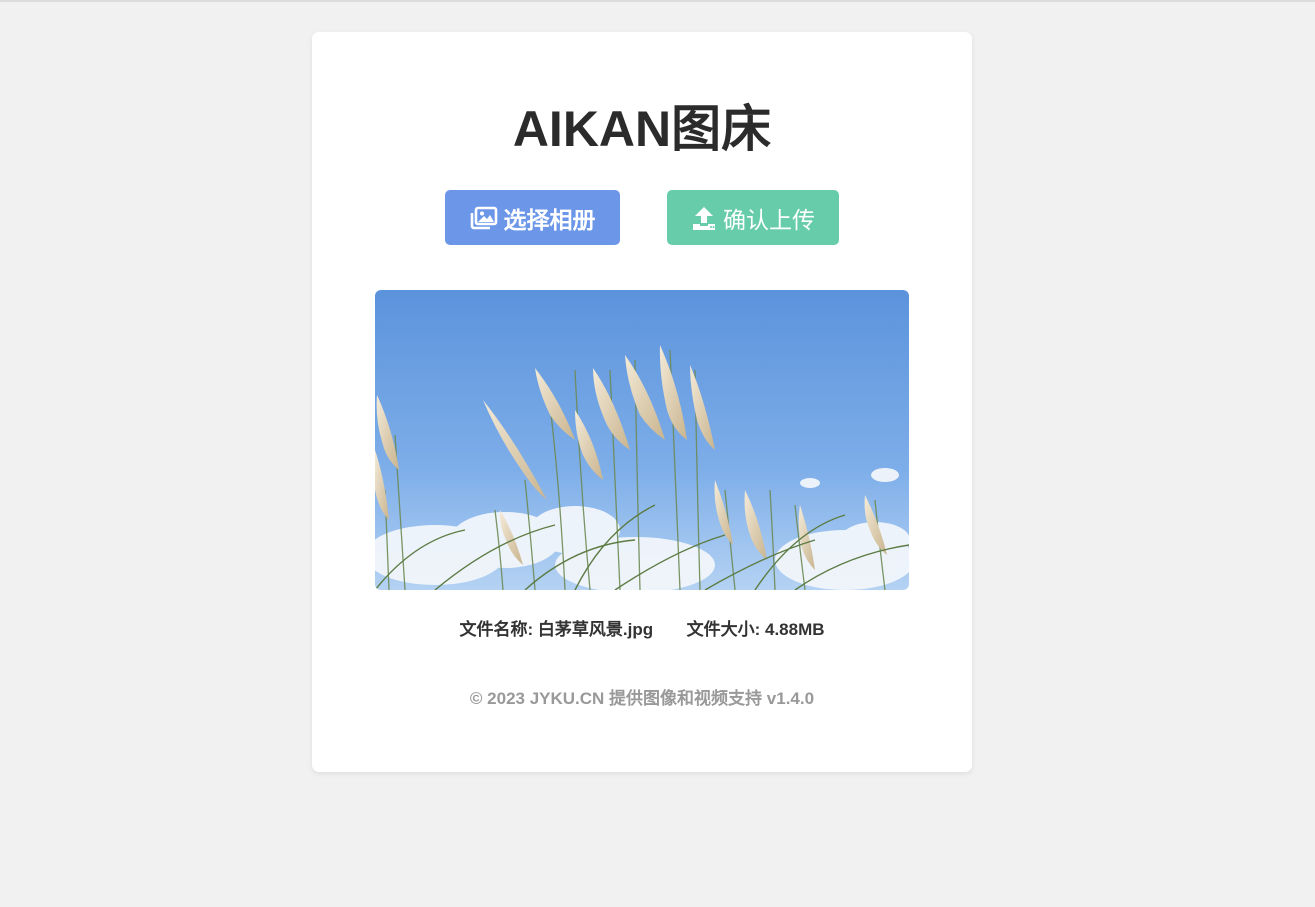  I want to click on footer-copyright: © 2023 JYKU.CN 提供图像和视频支持 v1.4.0, so click(642, 698).